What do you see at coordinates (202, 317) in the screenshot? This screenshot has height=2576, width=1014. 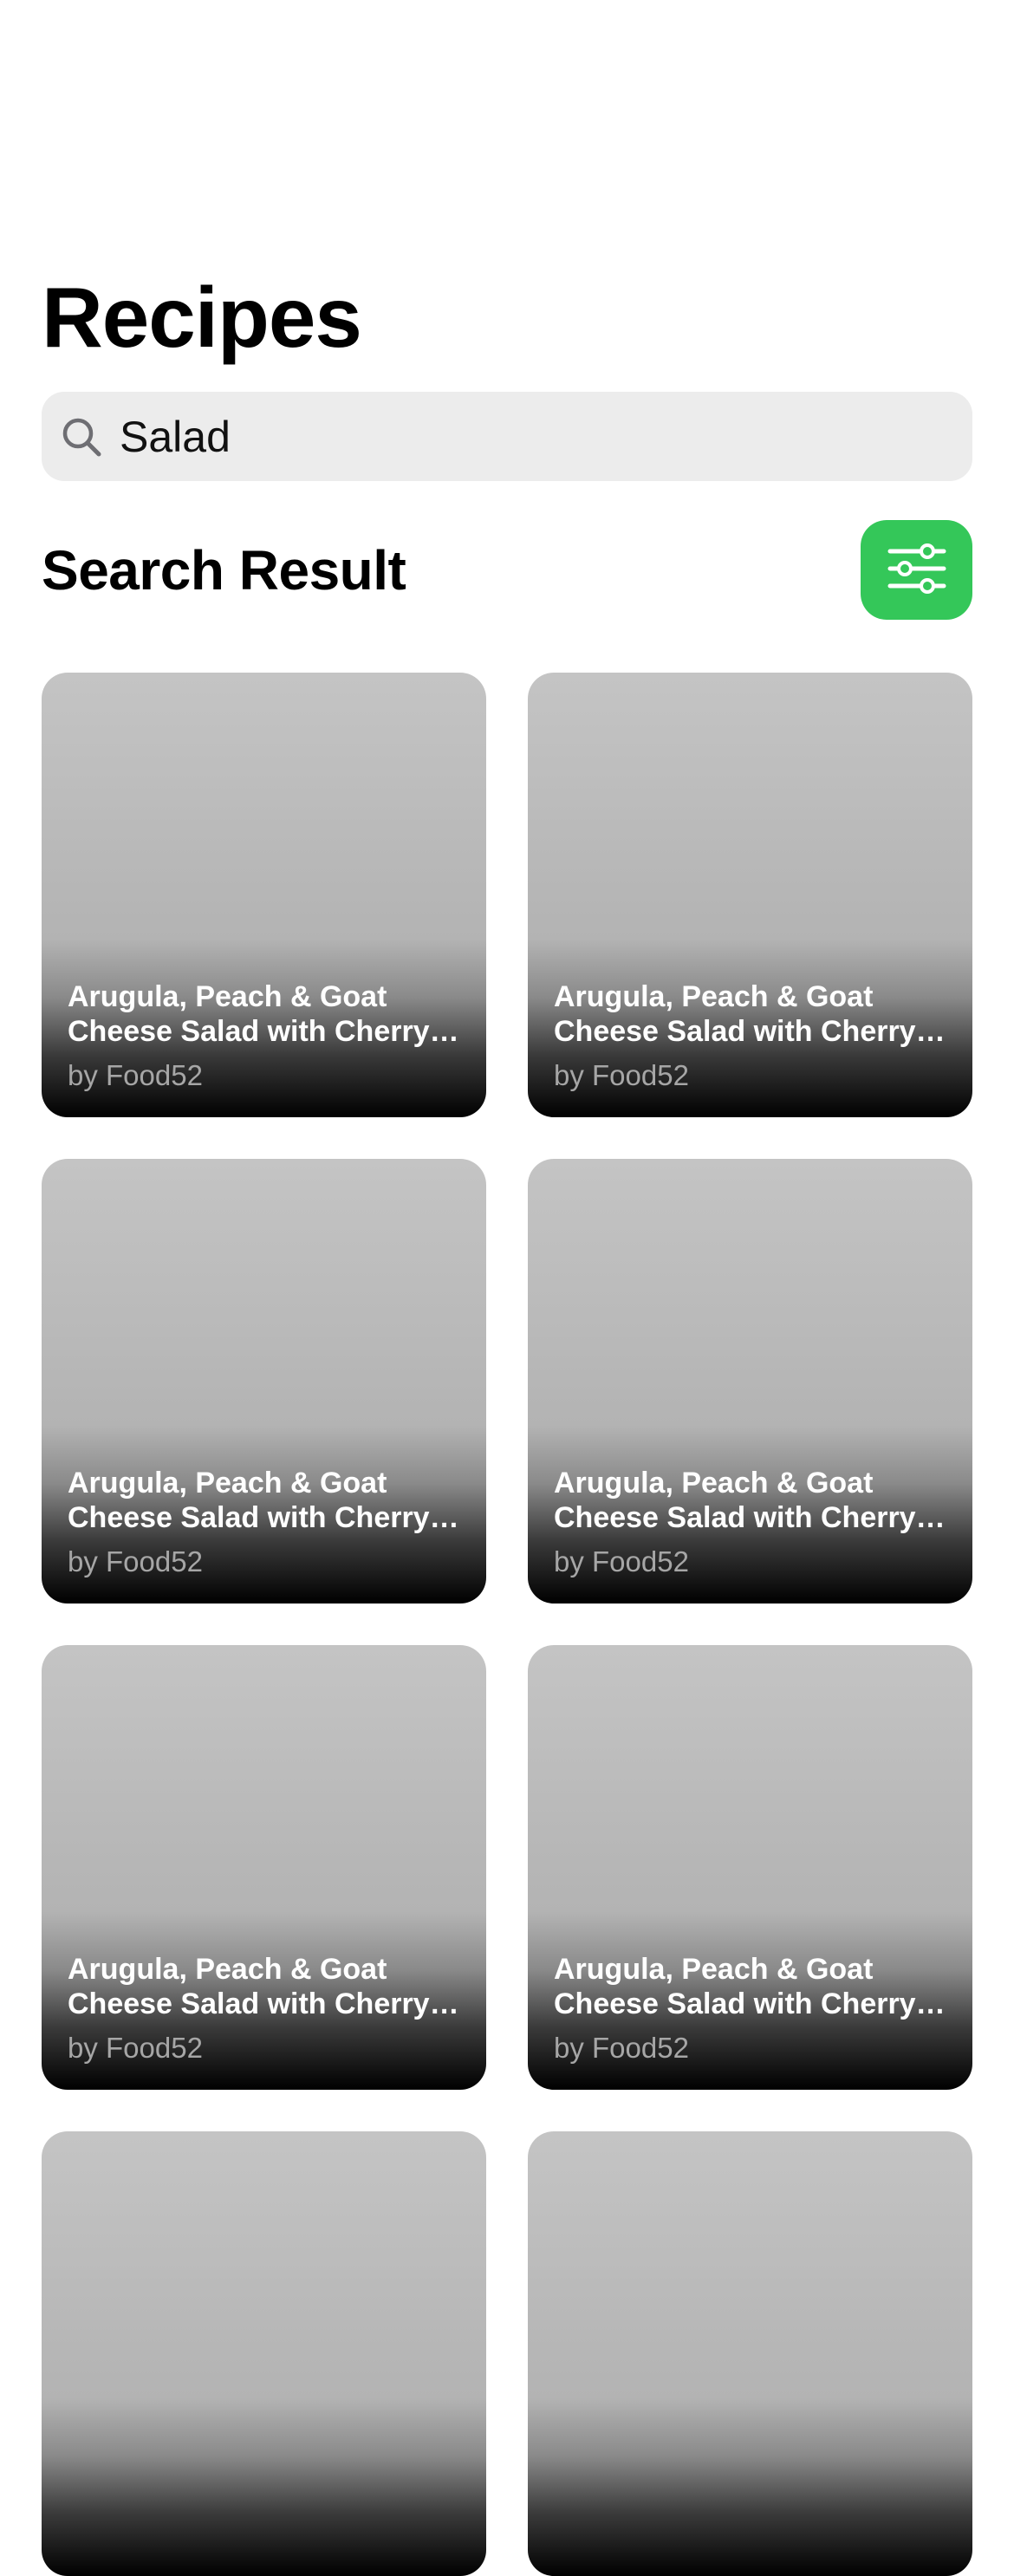 I see `page-title: Recipes` at bounding box center [202, 317].